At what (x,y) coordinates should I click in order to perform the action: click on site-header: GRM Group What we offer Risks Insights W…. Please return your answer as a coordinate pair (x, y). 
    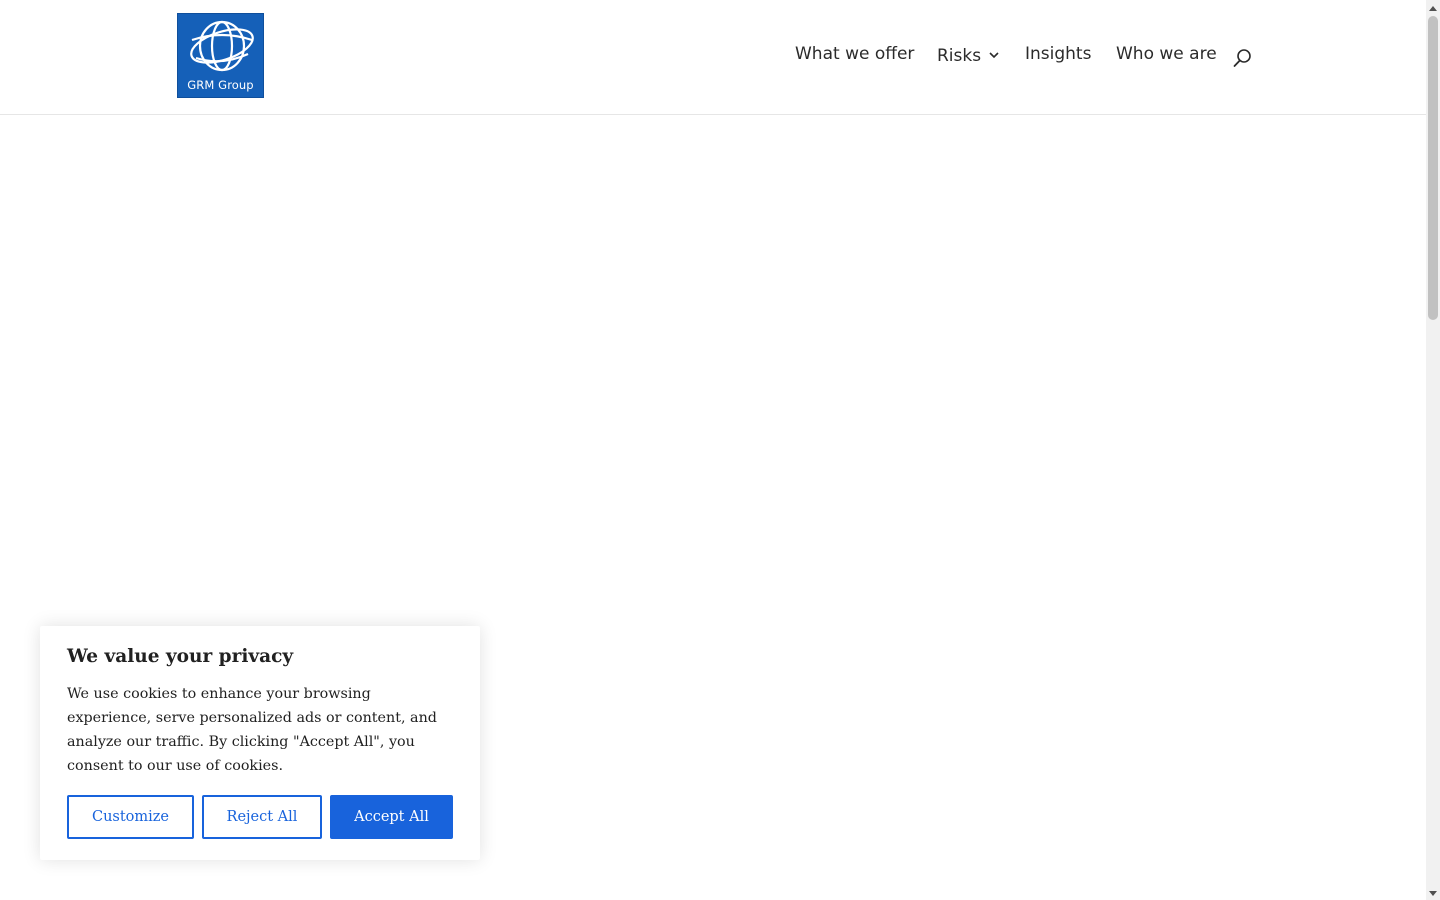
    Looking at the image, I should click on (713, 57).